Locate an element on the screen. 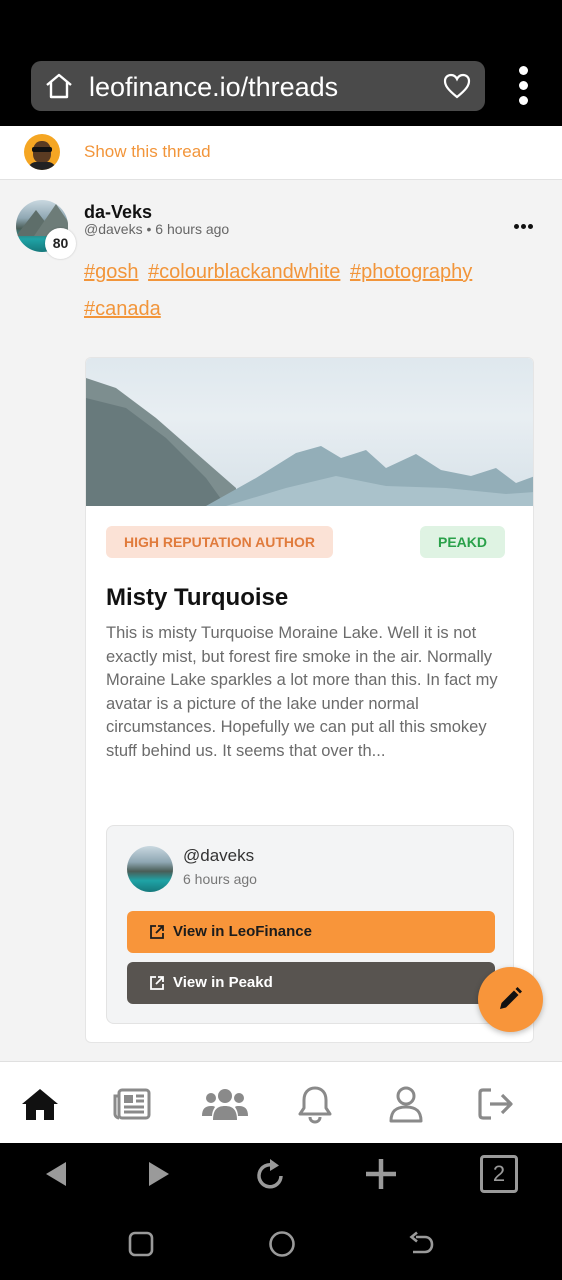  hashtag-link: #colourblackandwhite is located at coordinates (244, 272).